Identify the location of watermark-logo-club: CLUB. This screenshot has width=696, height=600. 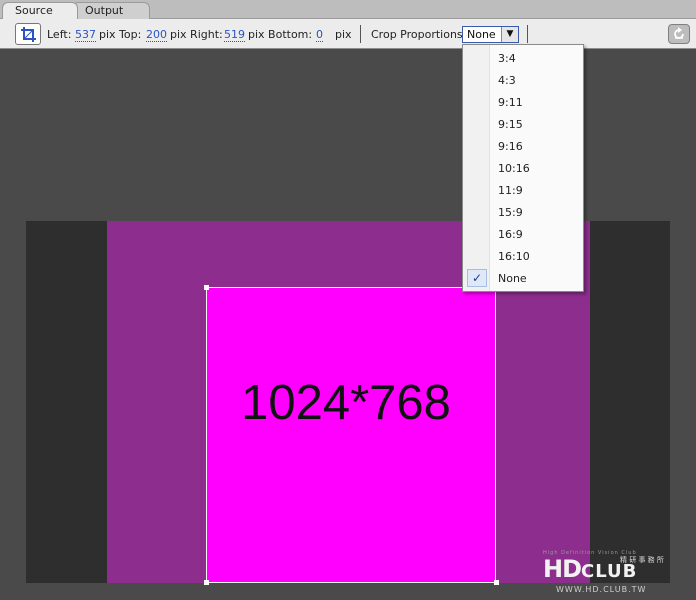
(609, 571).